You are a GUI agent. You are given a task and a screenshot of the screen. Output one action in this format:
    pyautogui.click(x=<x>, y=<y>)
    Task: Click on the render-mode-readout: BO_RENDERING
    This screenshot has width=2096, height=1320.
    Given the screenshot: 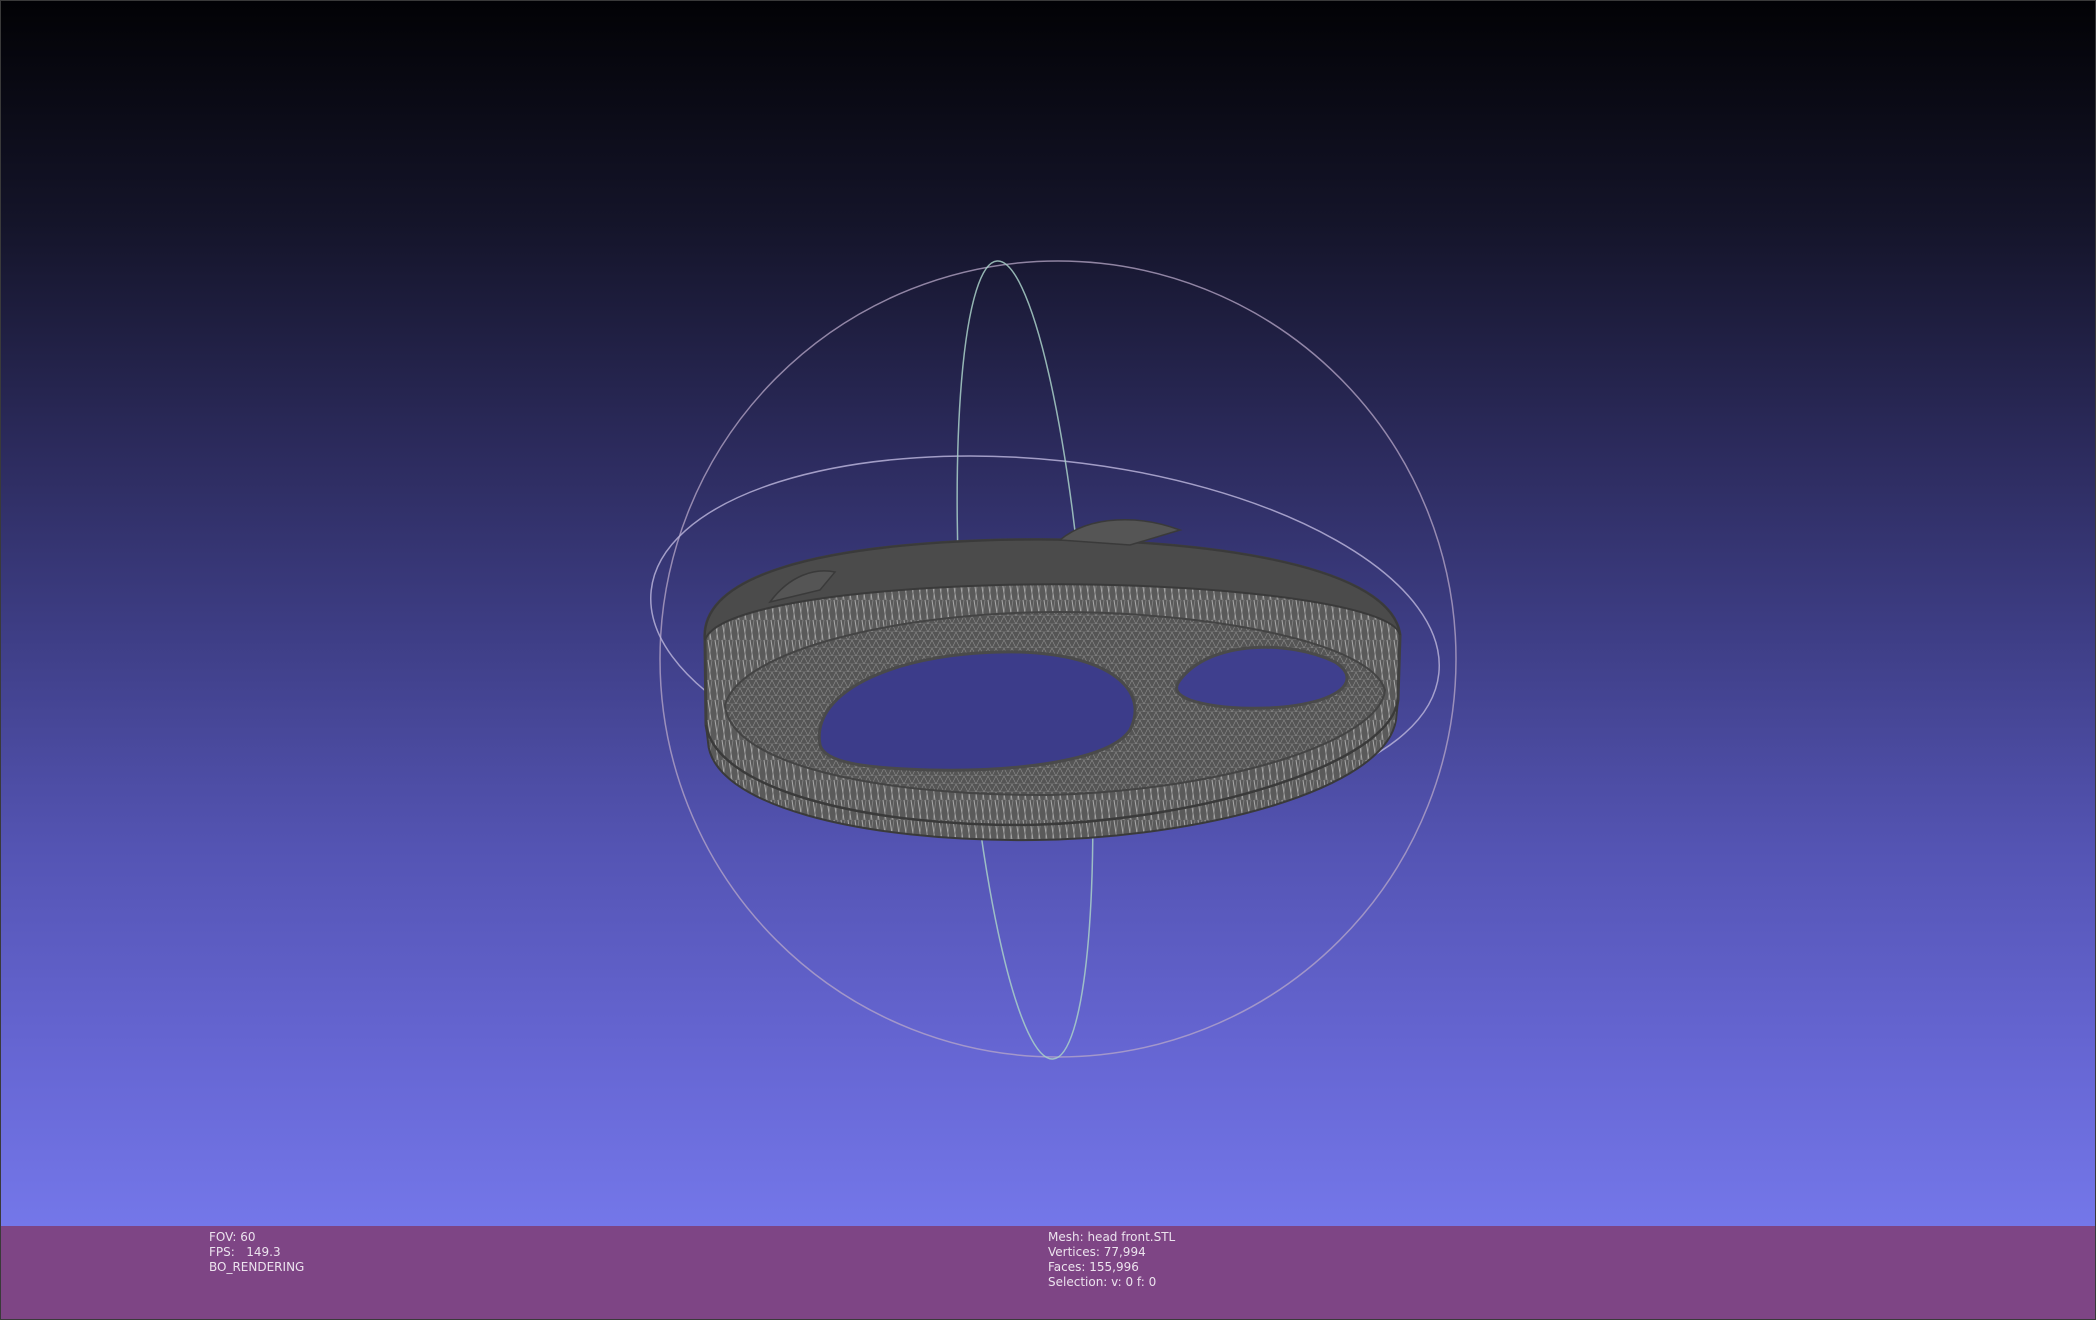 What is the action you would take?
    pyautogui.click(x=257, y=1267)
    